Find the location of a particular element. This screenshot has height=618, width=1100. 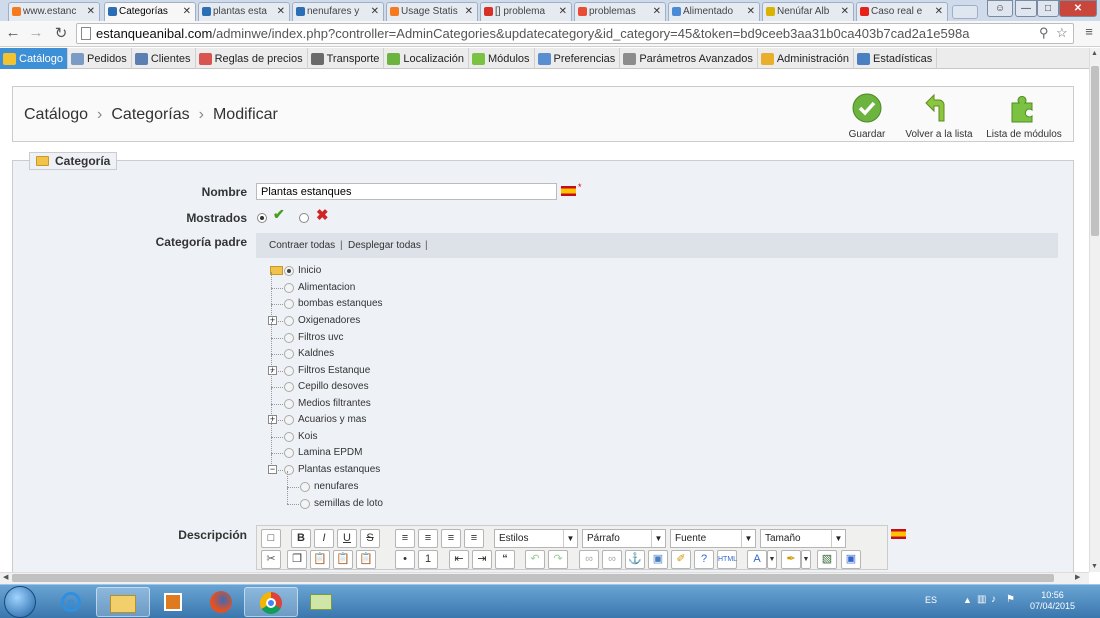

show-hidden-icons: ▲ is located at coordinates (967, 600).